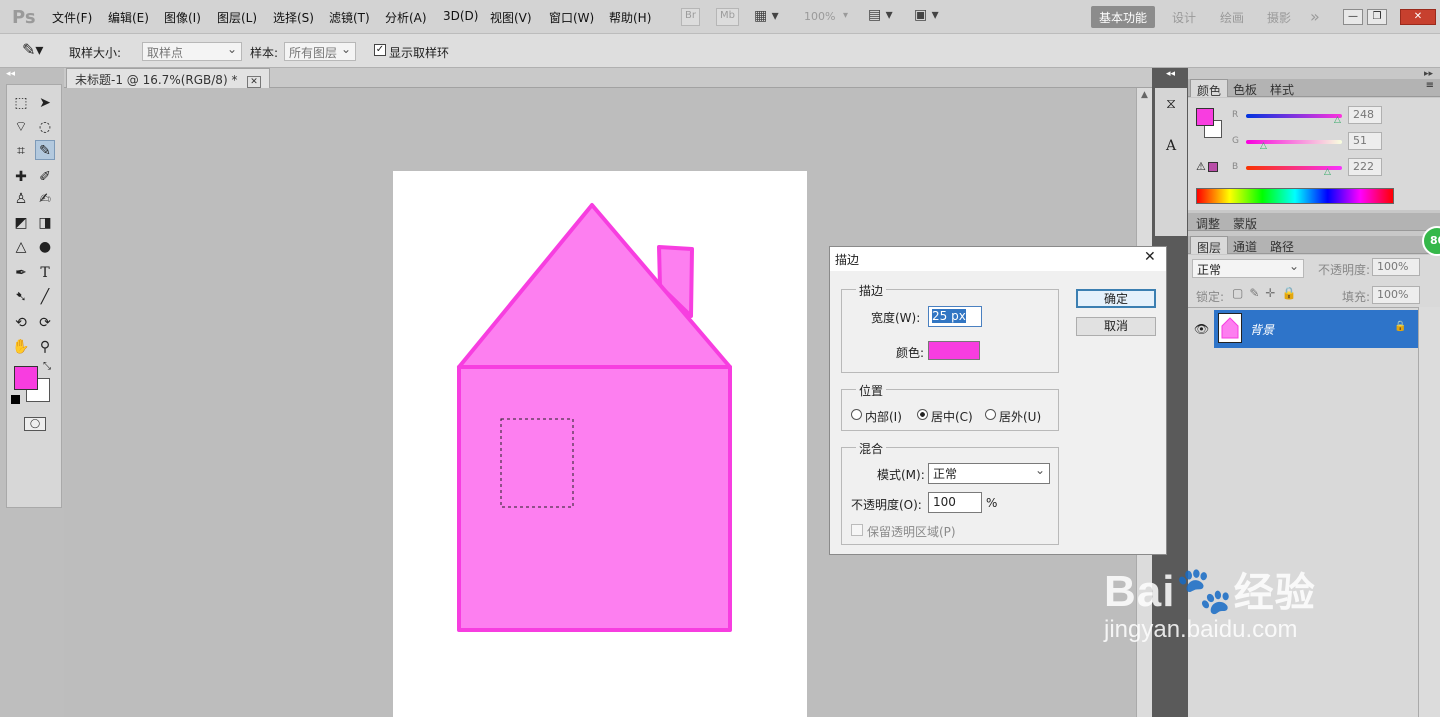  What do you see at coordinates (845, 15) in the screenshot?
I see `zoom-dropdown-icon: ▾` at bounding box center [845, 15].